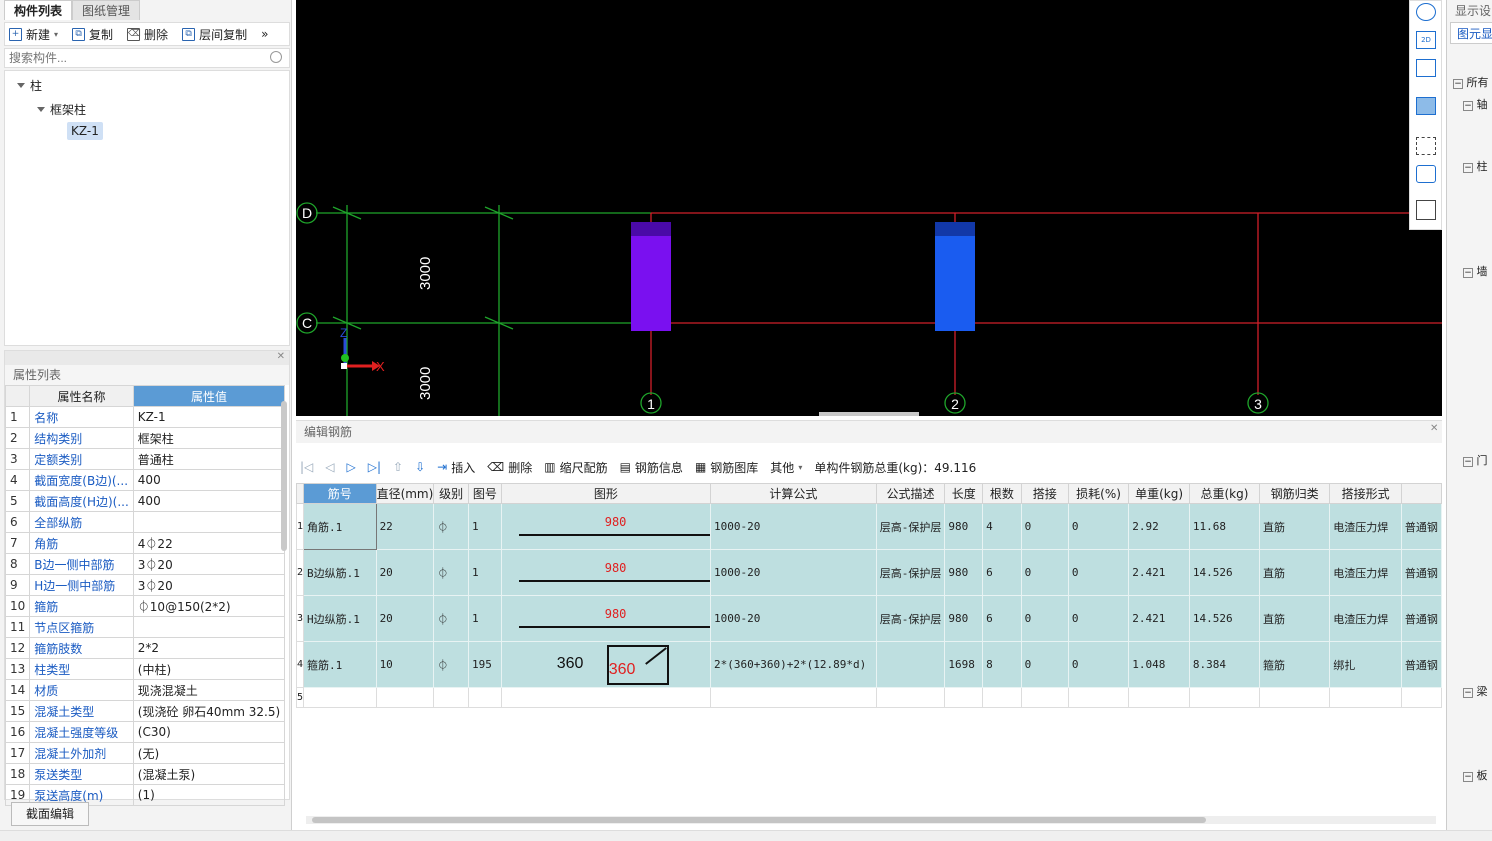 This screenshot has width=1492, height=841. Describe the element at coordinates (1044, 572) in the screenshot. I see `rebar-cell-lap: 0` at that location.